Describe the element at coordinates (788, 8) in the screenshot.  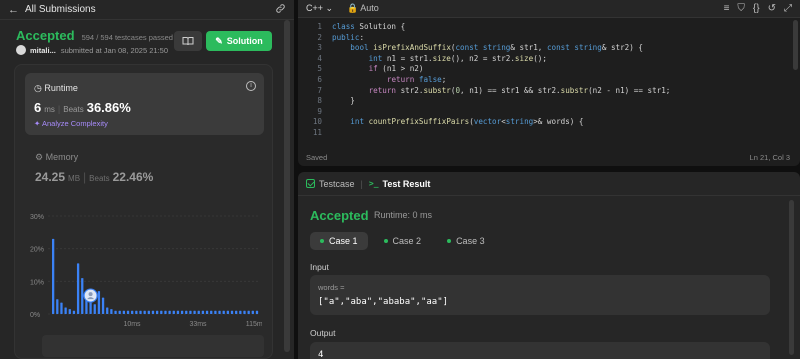
I see `fullscreen-icon: ⤢` at that location.